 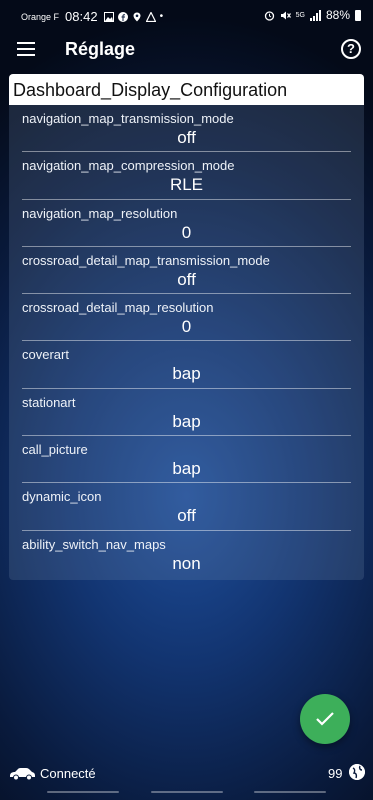 What do you see at coordinates (26, 49) in the screenshot?
I see `menu-icon` at bounding box center [26, 49].